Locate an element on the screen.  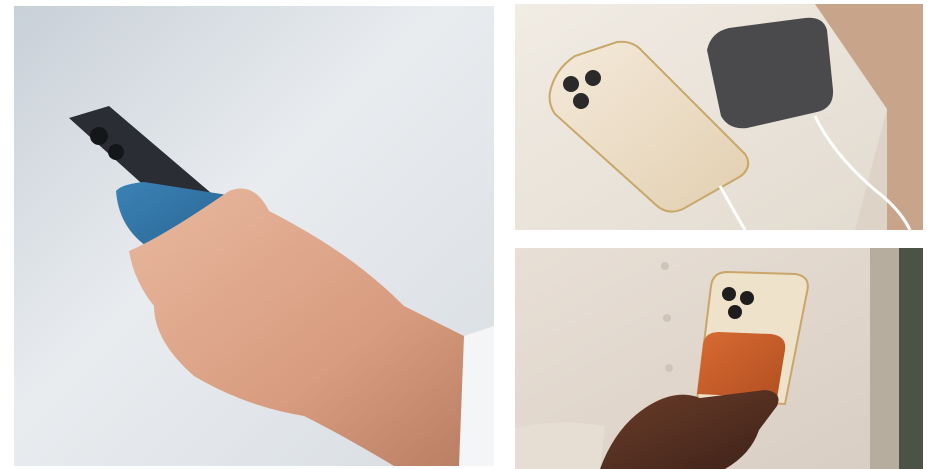
gray-wallet is located at coordinates (770, 73).